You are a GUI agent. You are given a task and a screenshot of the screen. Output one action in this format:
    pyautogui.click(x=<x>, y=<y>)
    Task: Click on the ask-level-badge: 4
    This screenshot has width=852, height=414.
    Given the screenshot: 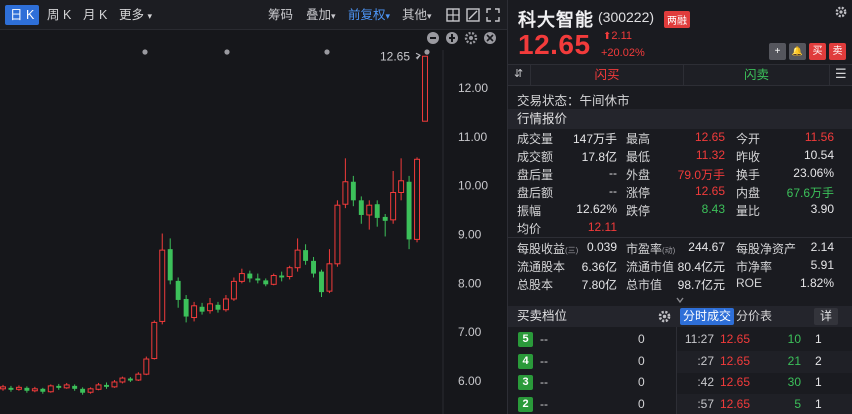 What is the action you would take?
    pyautogui.click(x=525, y=361)
    